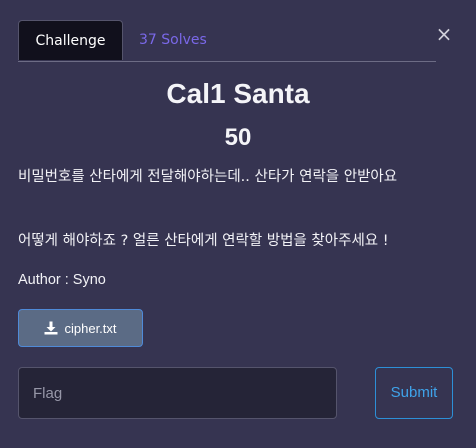 This screenshot has height=448, width=476. What do you see at coordinates (203, 241) in the screenshot?
I see `challenge-description-line2: 어떻게 해야하죠 ? 얼른 산타에게 연락할 방법을 찾아주세요 !` at bounding box center [203, 241].